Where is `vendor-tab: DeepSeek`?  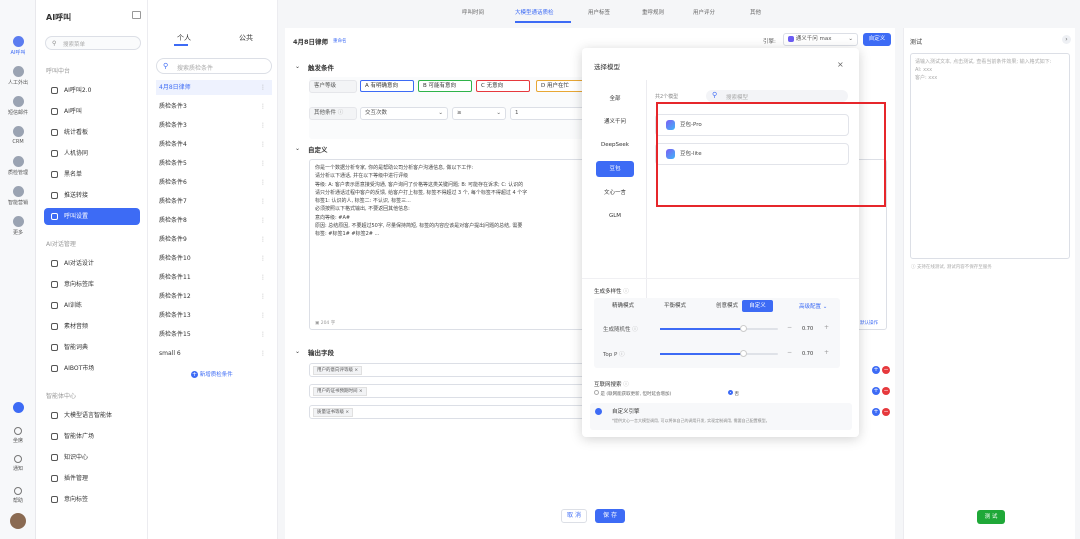
vendor-tab: DeepSeek is located at coordinates (615, 145).